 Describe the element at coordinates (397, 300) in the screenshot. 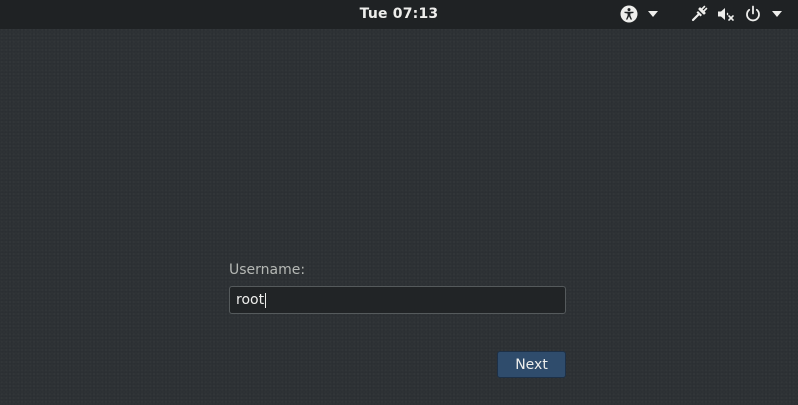

I see `username-input: root` at that location.